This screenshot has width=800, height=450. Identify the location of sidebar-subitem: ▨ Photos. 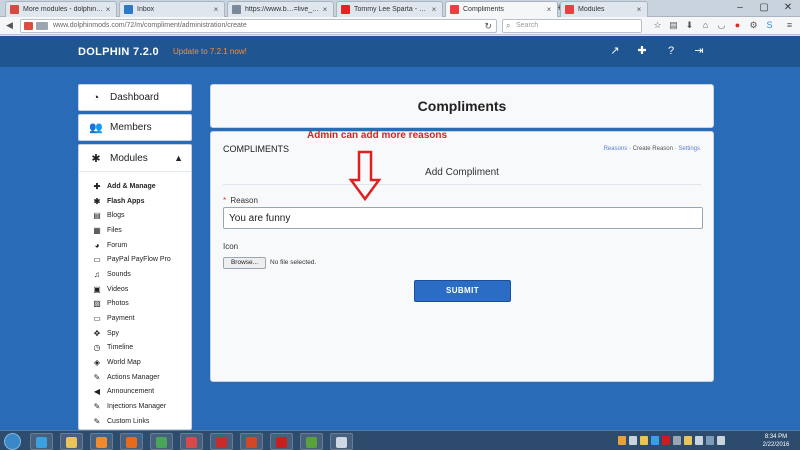
(135, 304).